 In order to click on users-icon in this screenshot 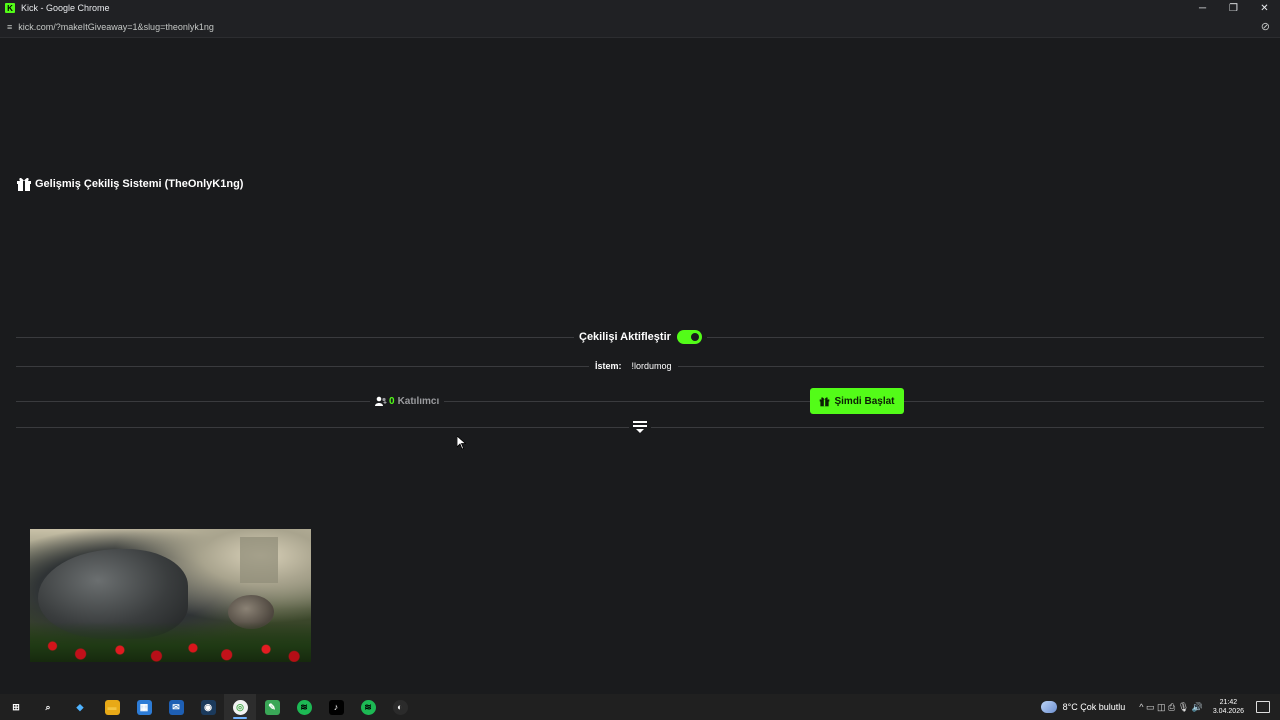, I will do `click(381, 401)`.